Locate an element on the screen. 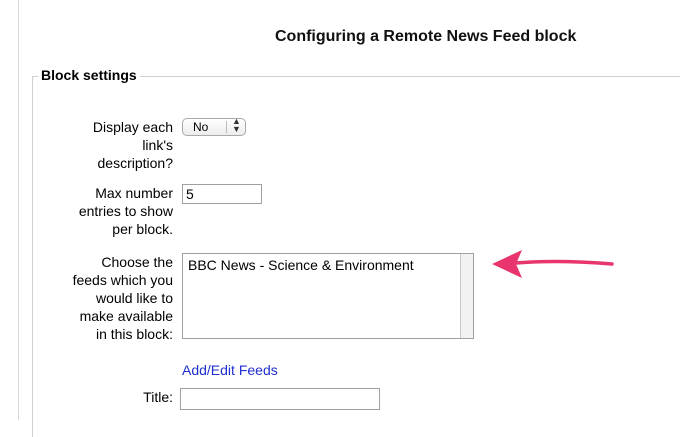  max-entries-label: Max number entries to show per block. is located at coordinates (125, 211).